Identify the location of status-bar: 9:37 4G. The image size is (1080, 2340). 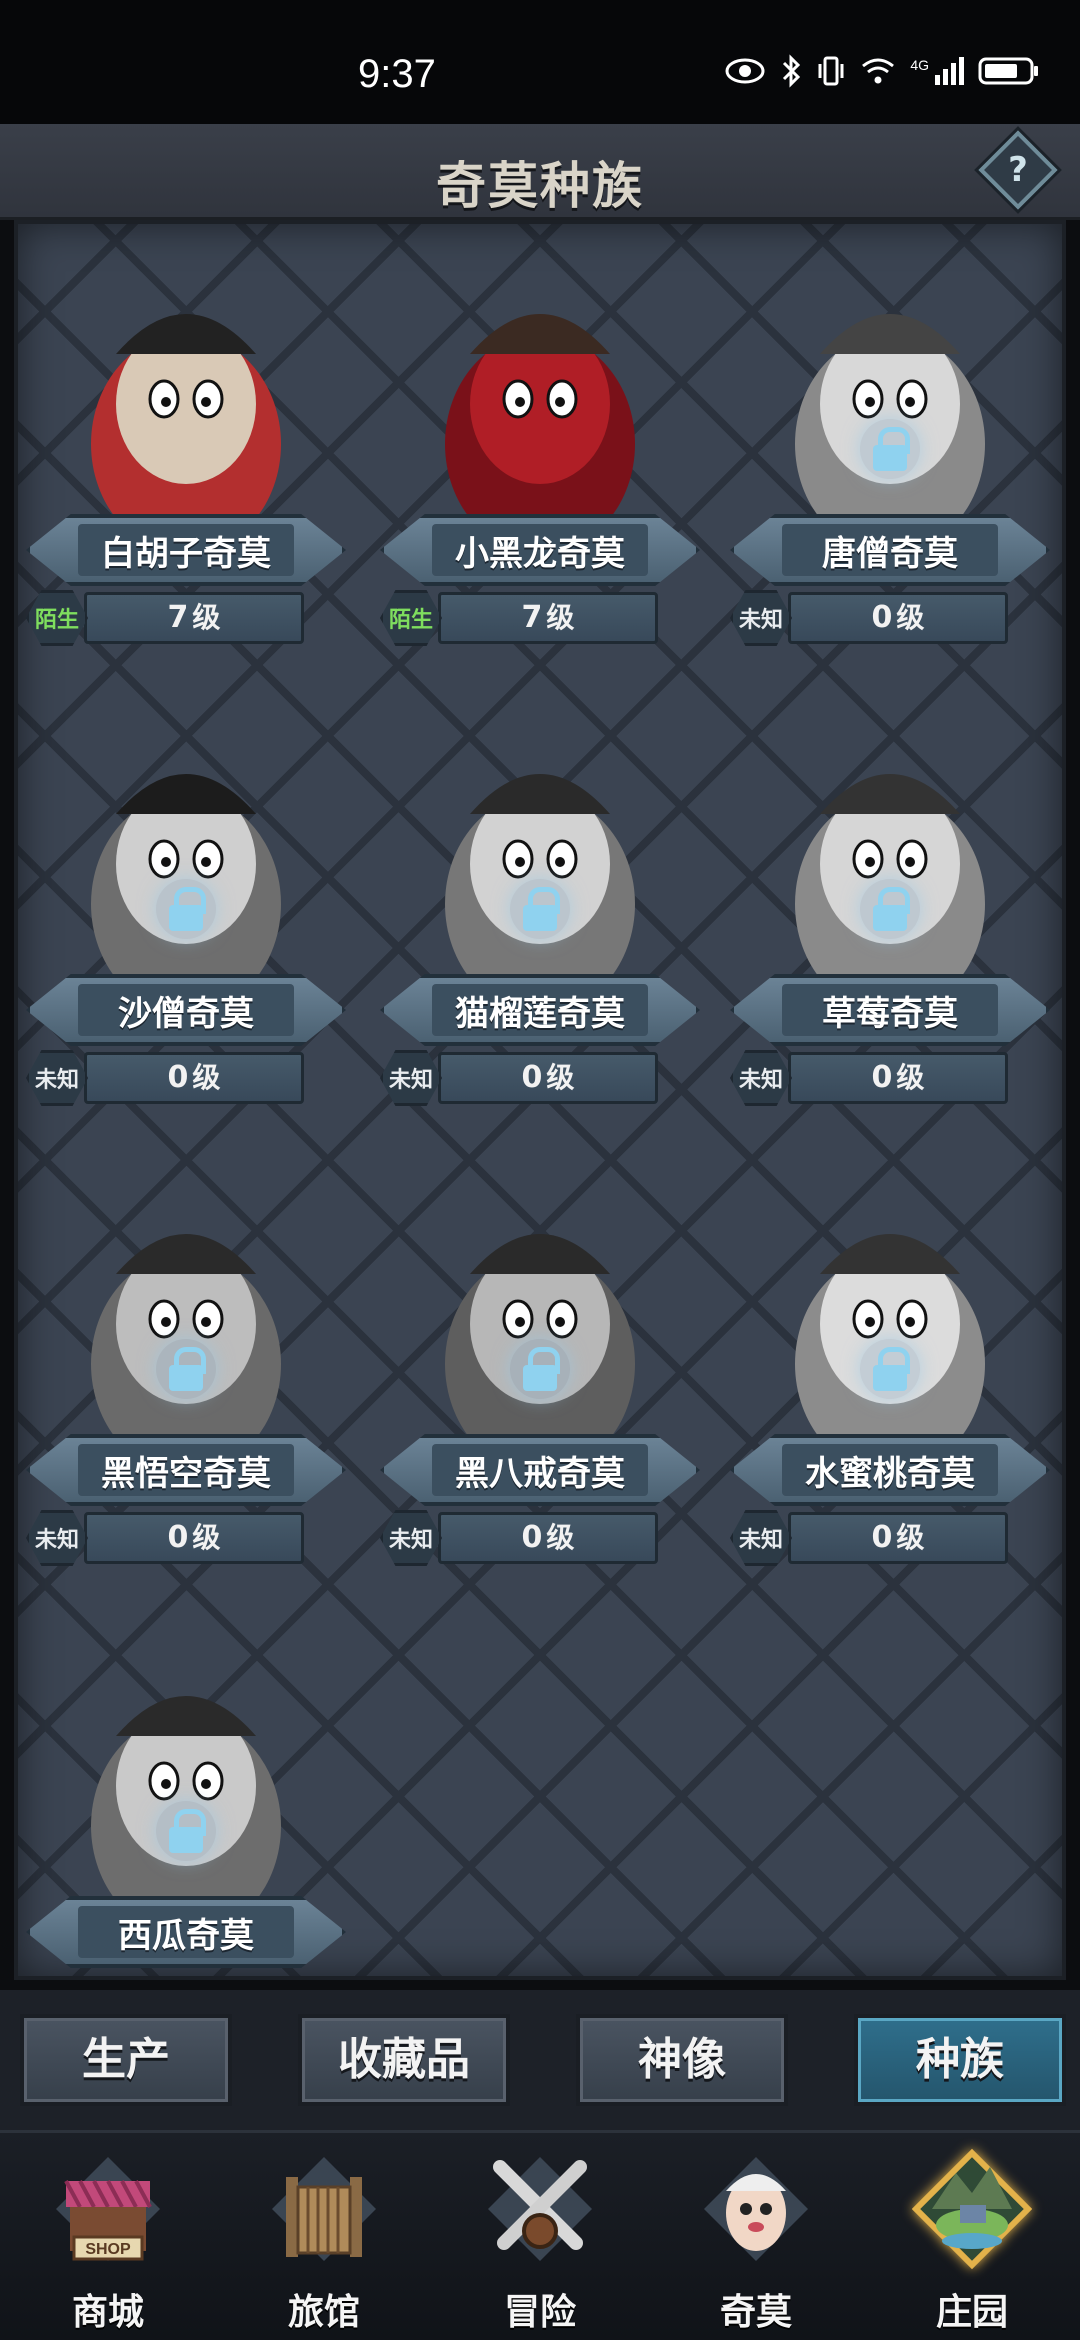
(540, 62).